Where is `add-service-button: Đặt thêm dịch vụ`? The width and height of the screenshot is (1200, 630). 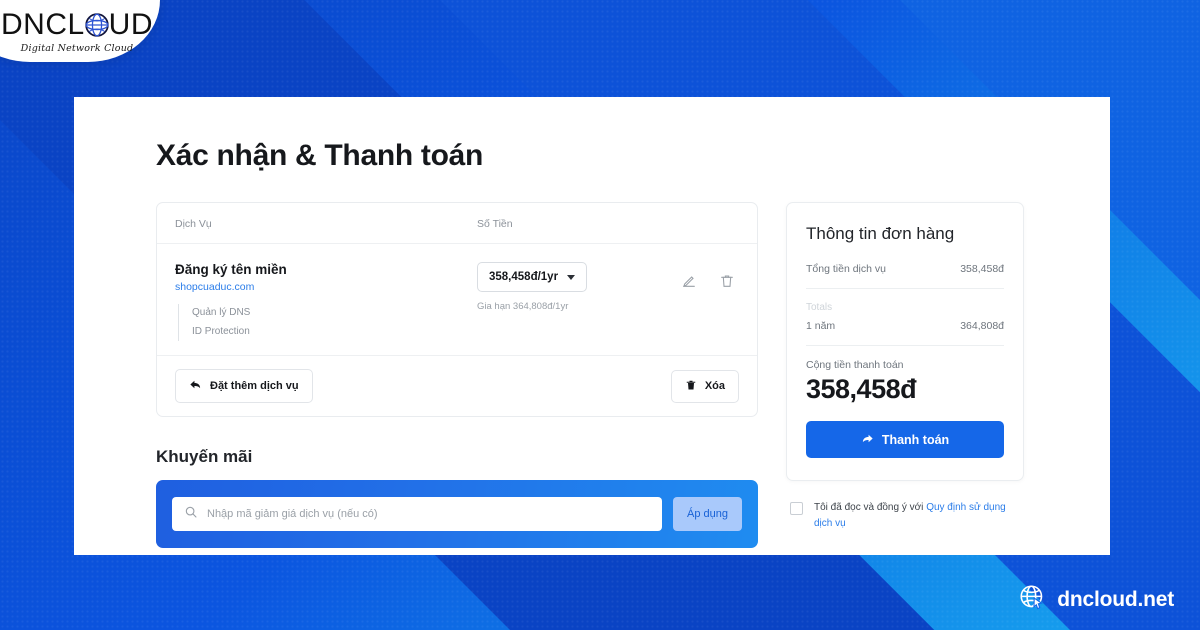 add-service-button: Đặt thêm dịch vụ is located at coordinates (244, 386).